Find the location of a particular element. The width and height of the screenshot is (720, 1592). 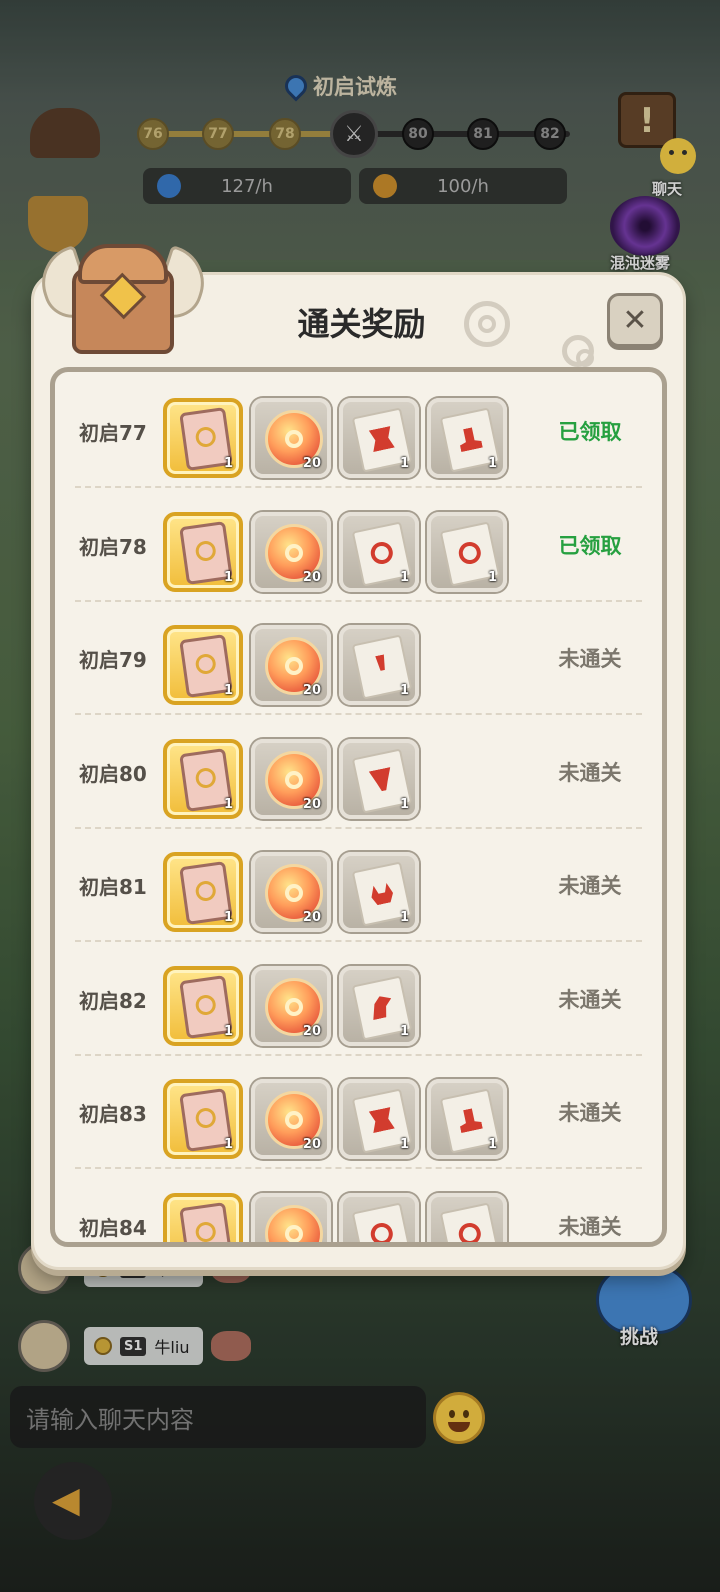

wing-icon is located at coordinates (382, 1006).